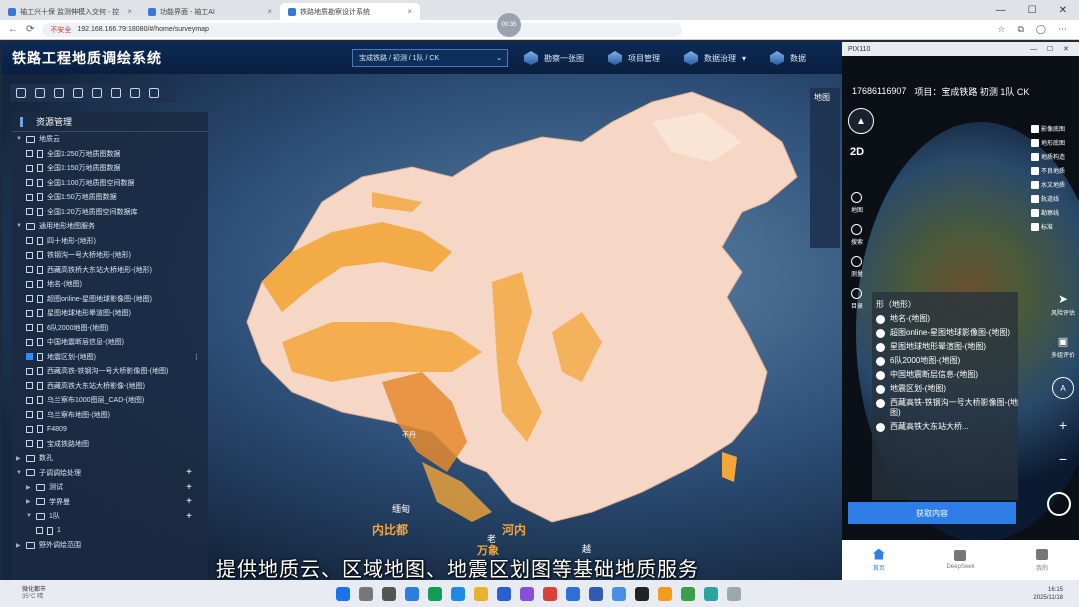 The image size is (1079, 607). I want to click on north-arrow-icon: A, so click(1062, 388).